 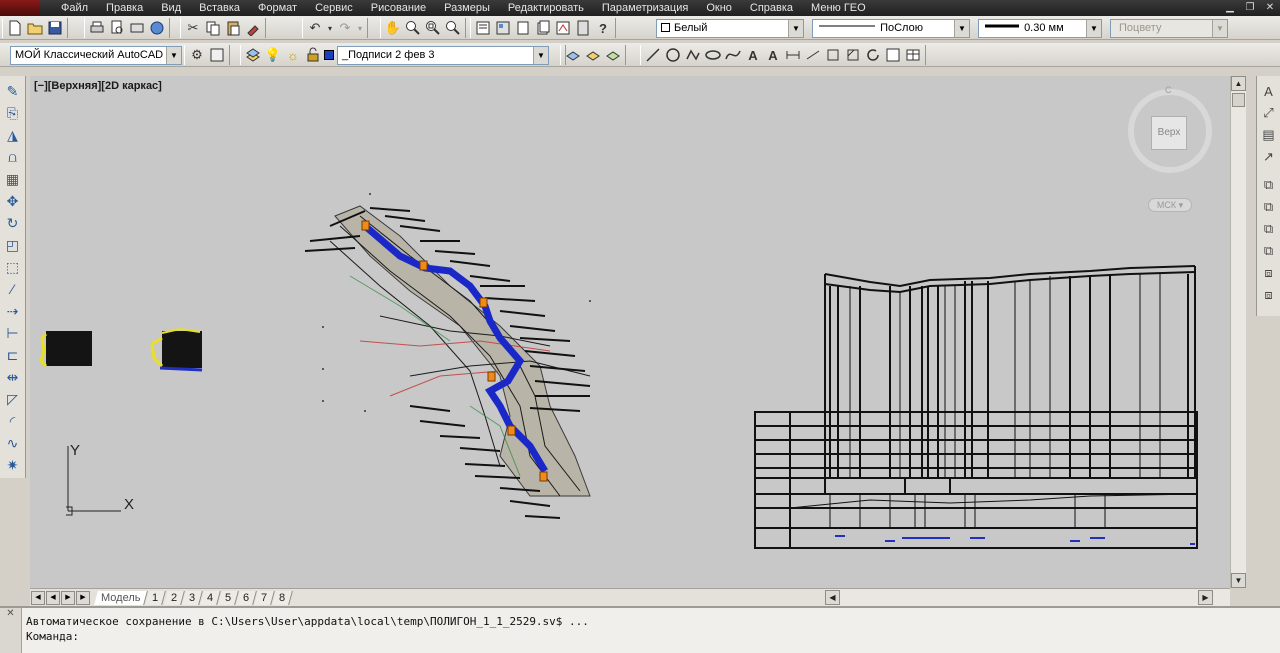 I want to click on vertical-scrollbar: ▲ ▼, so click(x=1238, y=332).